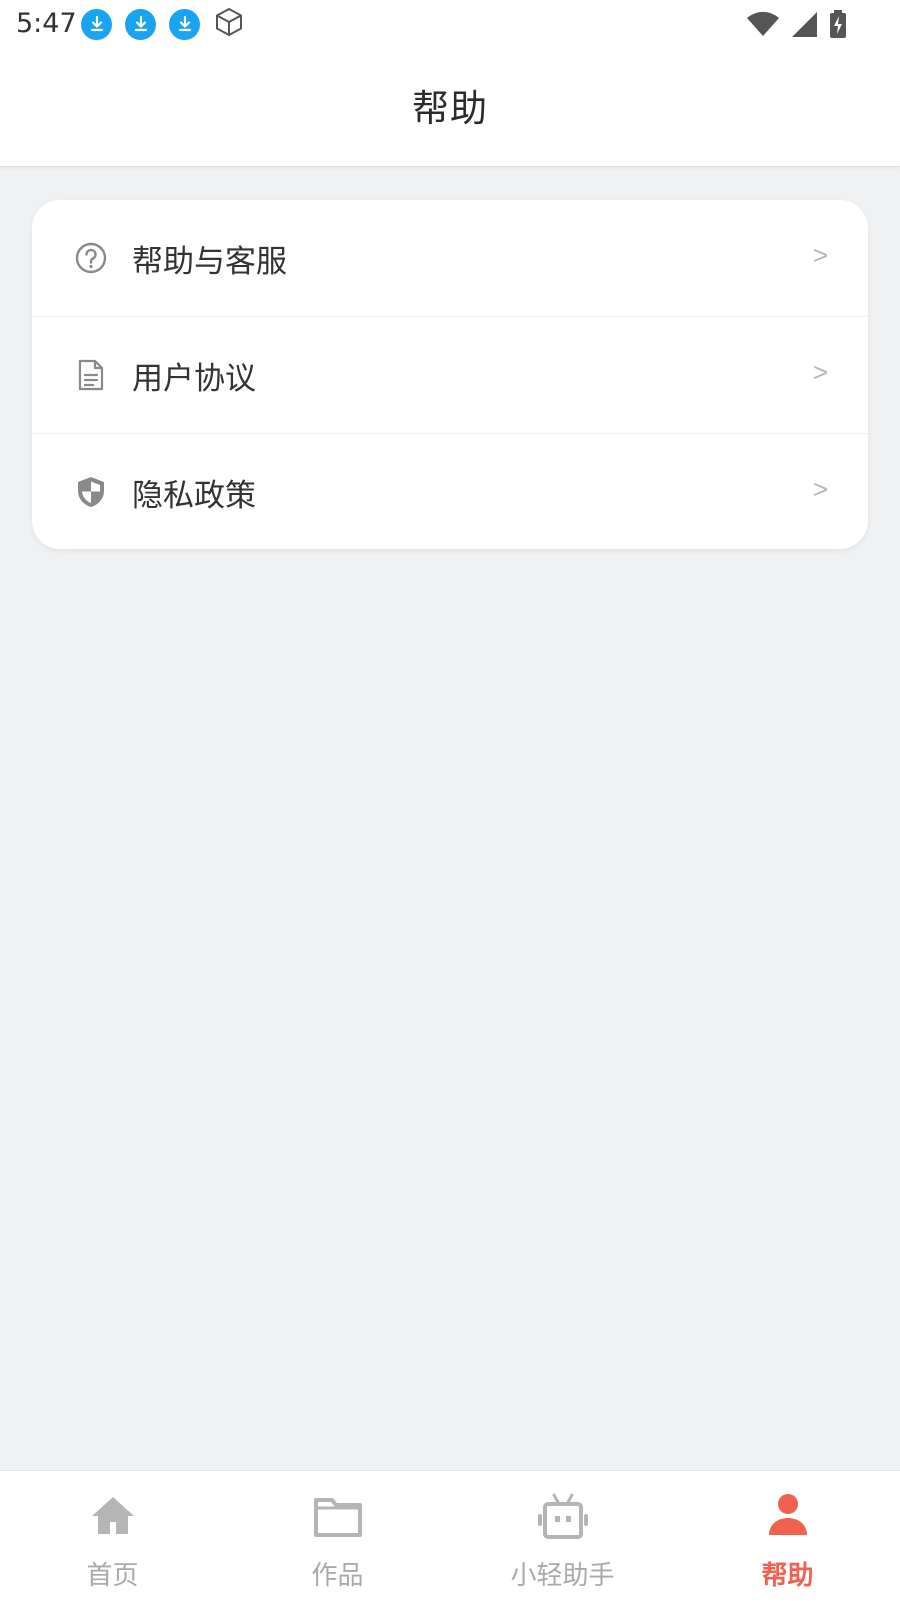  I want to click on menu-item-privacy-policy: 隐私政策 >, so click(450, 491).